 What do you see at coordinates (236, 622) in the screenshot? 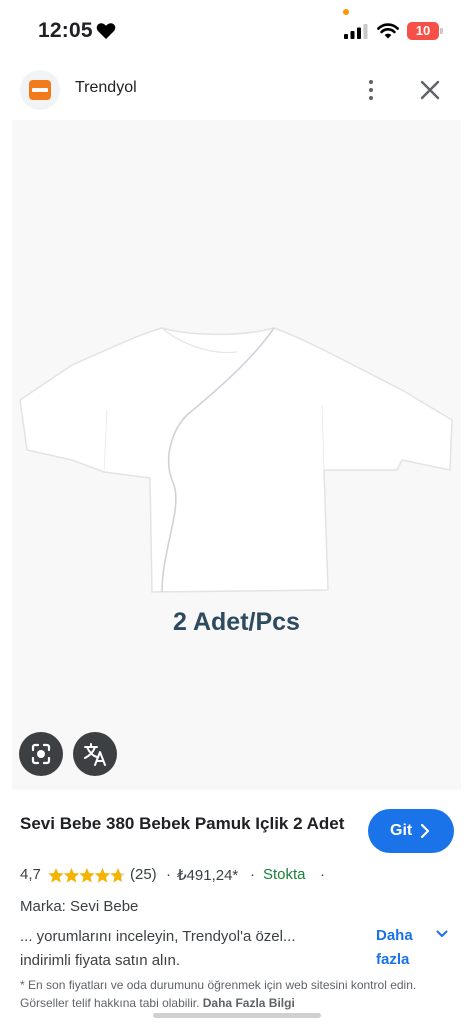
I see `image-caption: 2 Adet/Pcs` at bounding box center [236, 622].